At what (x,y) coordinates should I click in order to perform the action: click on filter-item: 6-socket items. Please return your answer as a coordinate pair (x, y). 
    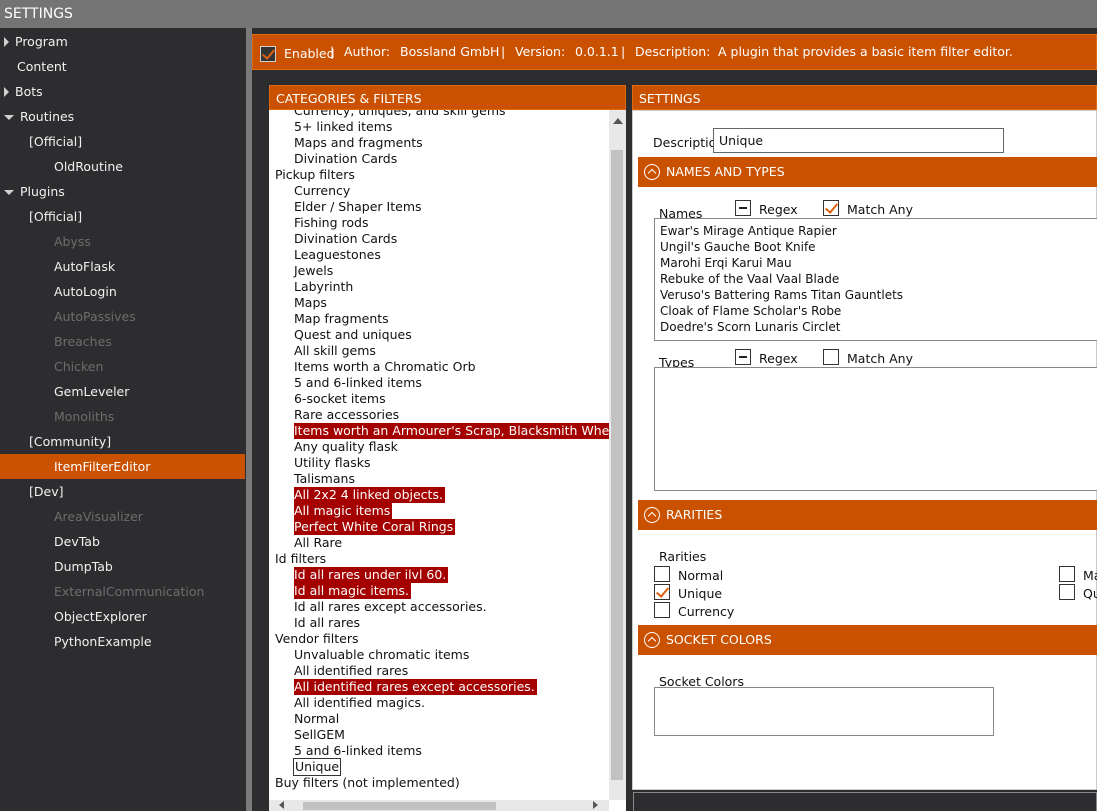
    Looking at the image, I should click on (340, 399).